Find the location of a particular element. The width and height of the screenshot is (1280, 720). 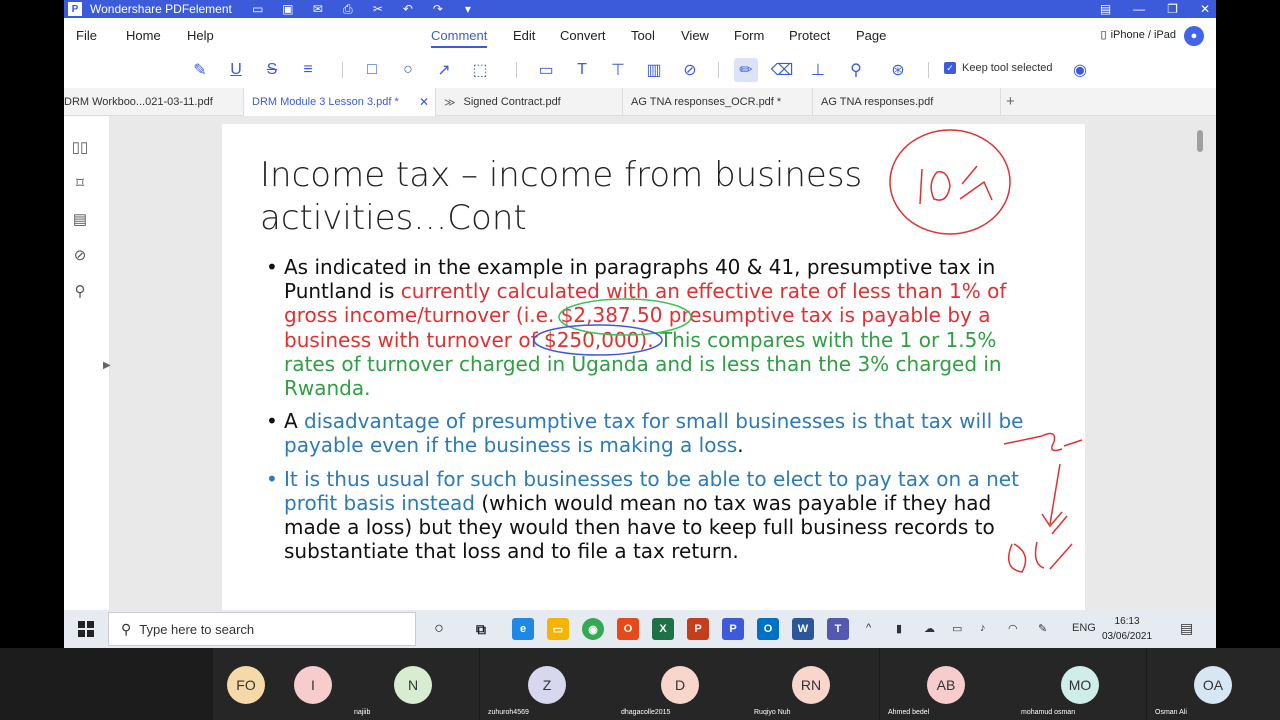

chrome-icon: ◉ is located at coordinates (593, 629).